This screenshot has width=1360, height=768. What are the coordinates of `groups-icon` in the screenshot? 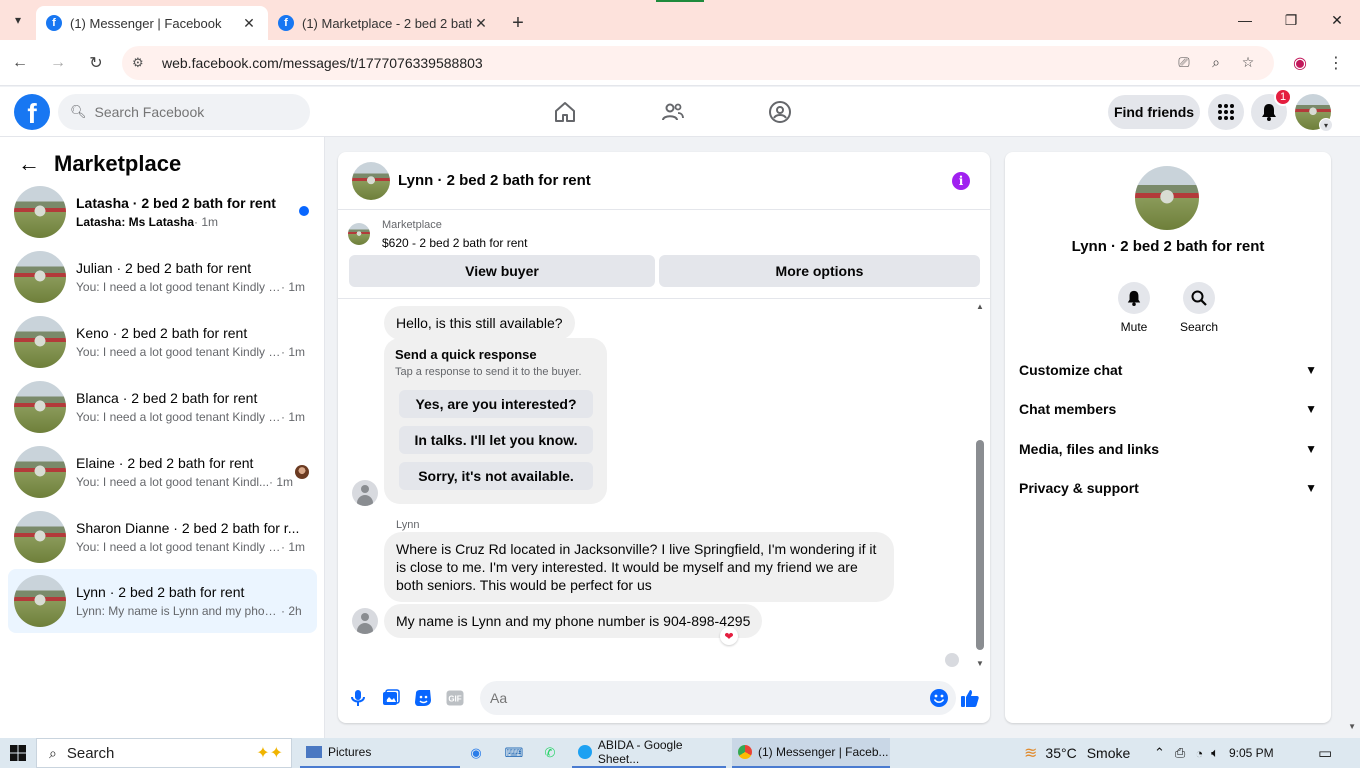 It's located at (780, 112).